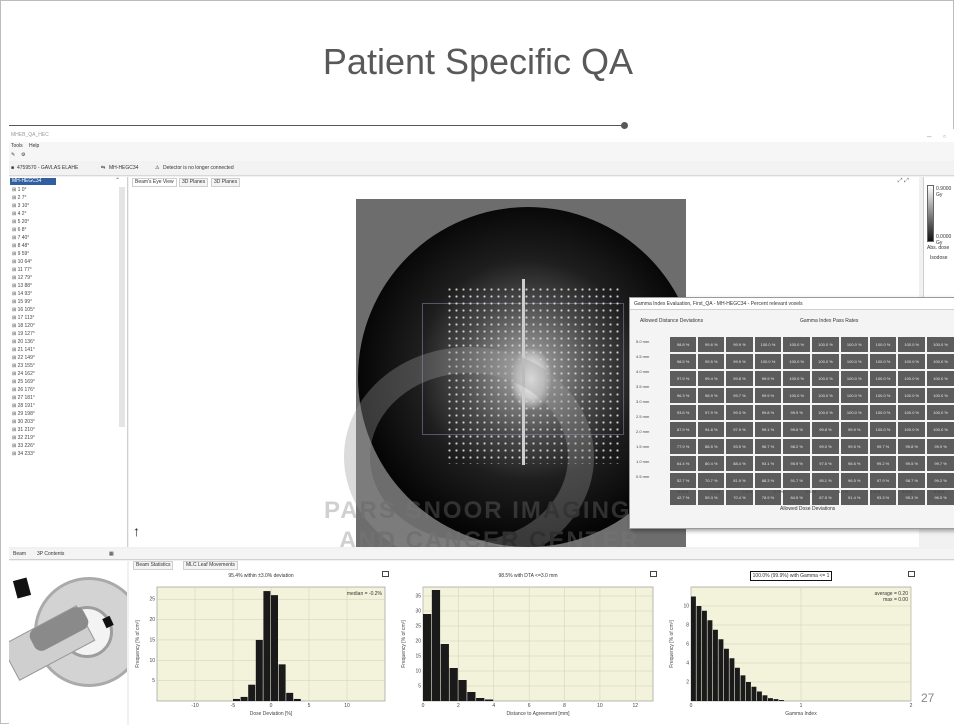 The height and width of the screenshot is (725, 954). Describe the element at coordinates (903, 181) in the screenshot. I see `view-tools-icon: ⤢ ⤢` at that location.